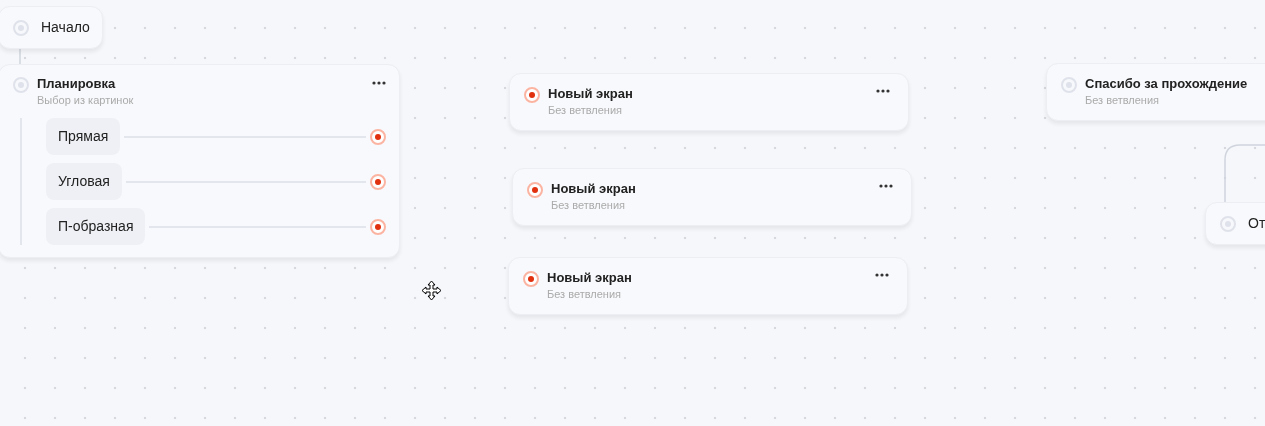  Describe the element at coordinates (84, 181) in the screenshot. I see `option-chip: Угловая` at that location.